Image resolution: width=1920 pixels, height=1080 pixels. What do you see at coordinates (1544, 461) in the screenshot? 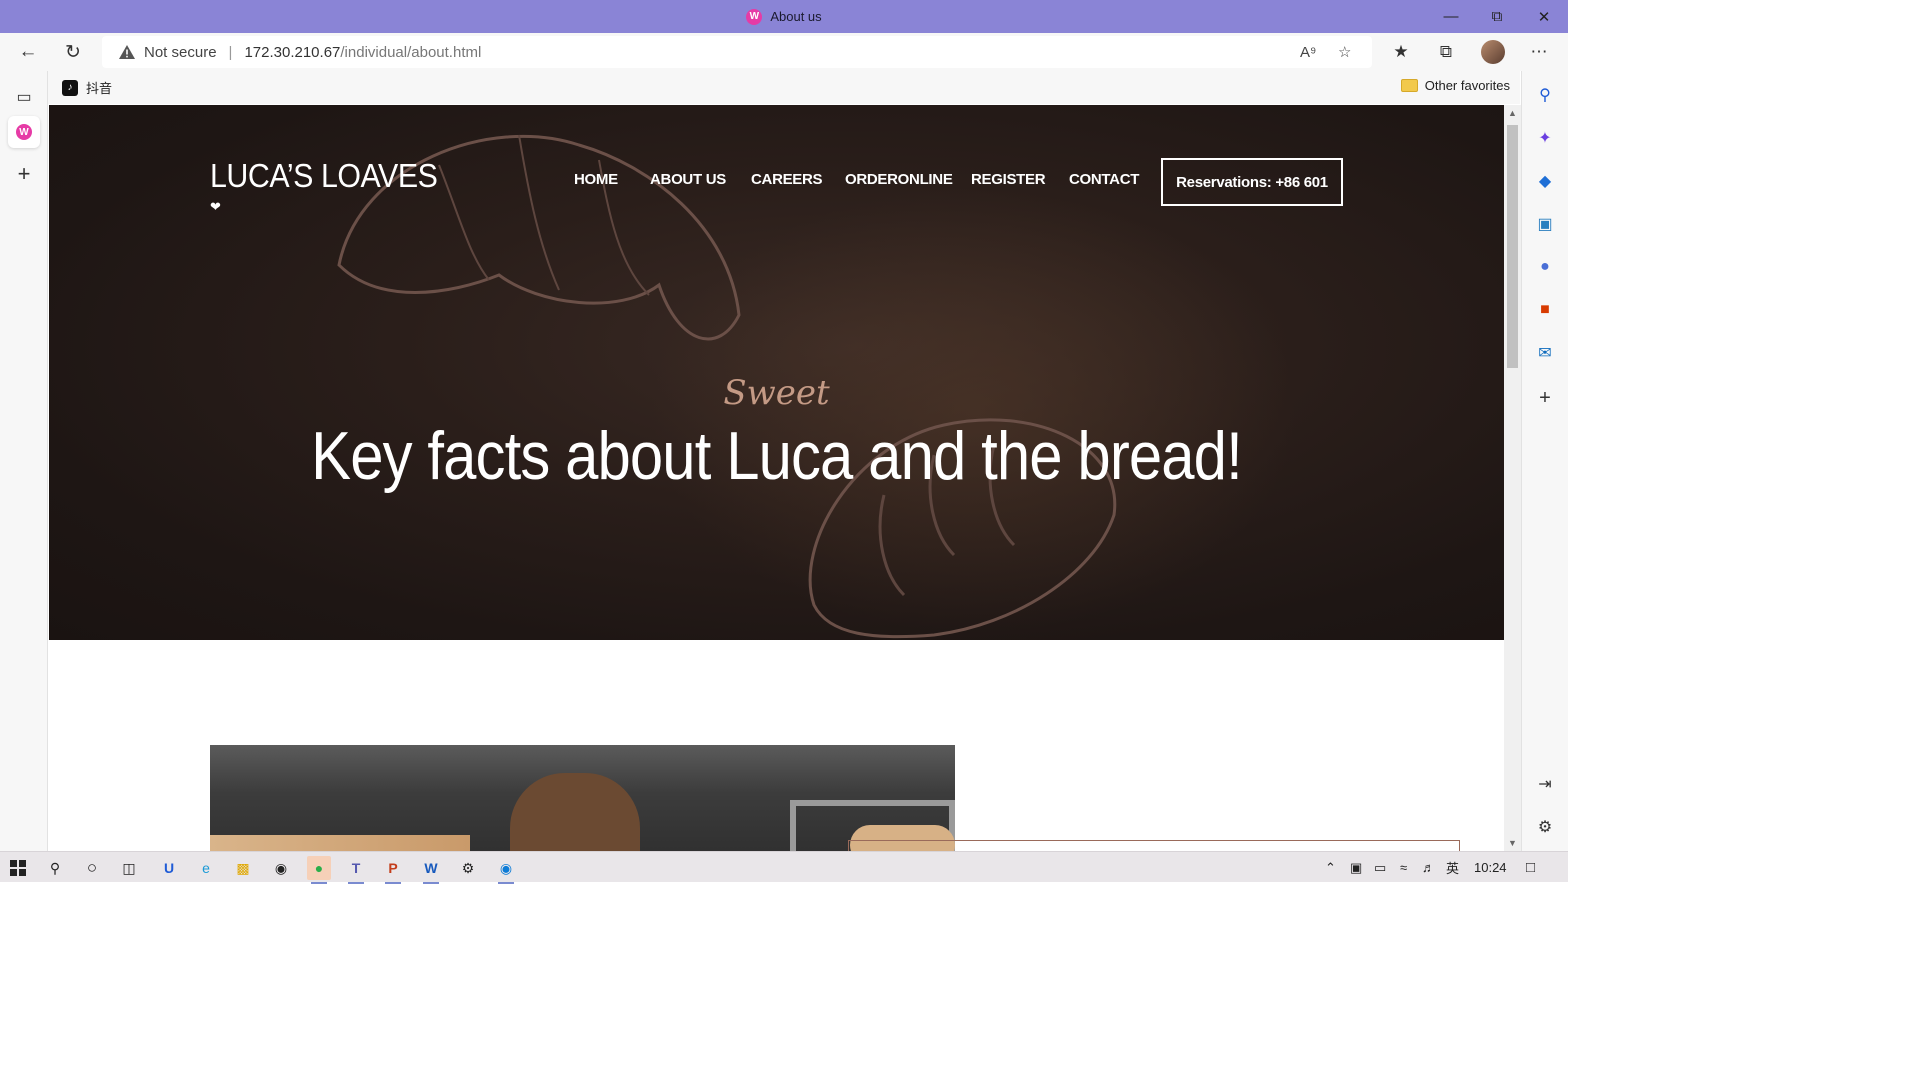
I see `edge-sidebar: ⚲ ✦ ◆ ▣ ● ■ ✉ + ⇥ ⚙` at bounding box center [1544, 461].